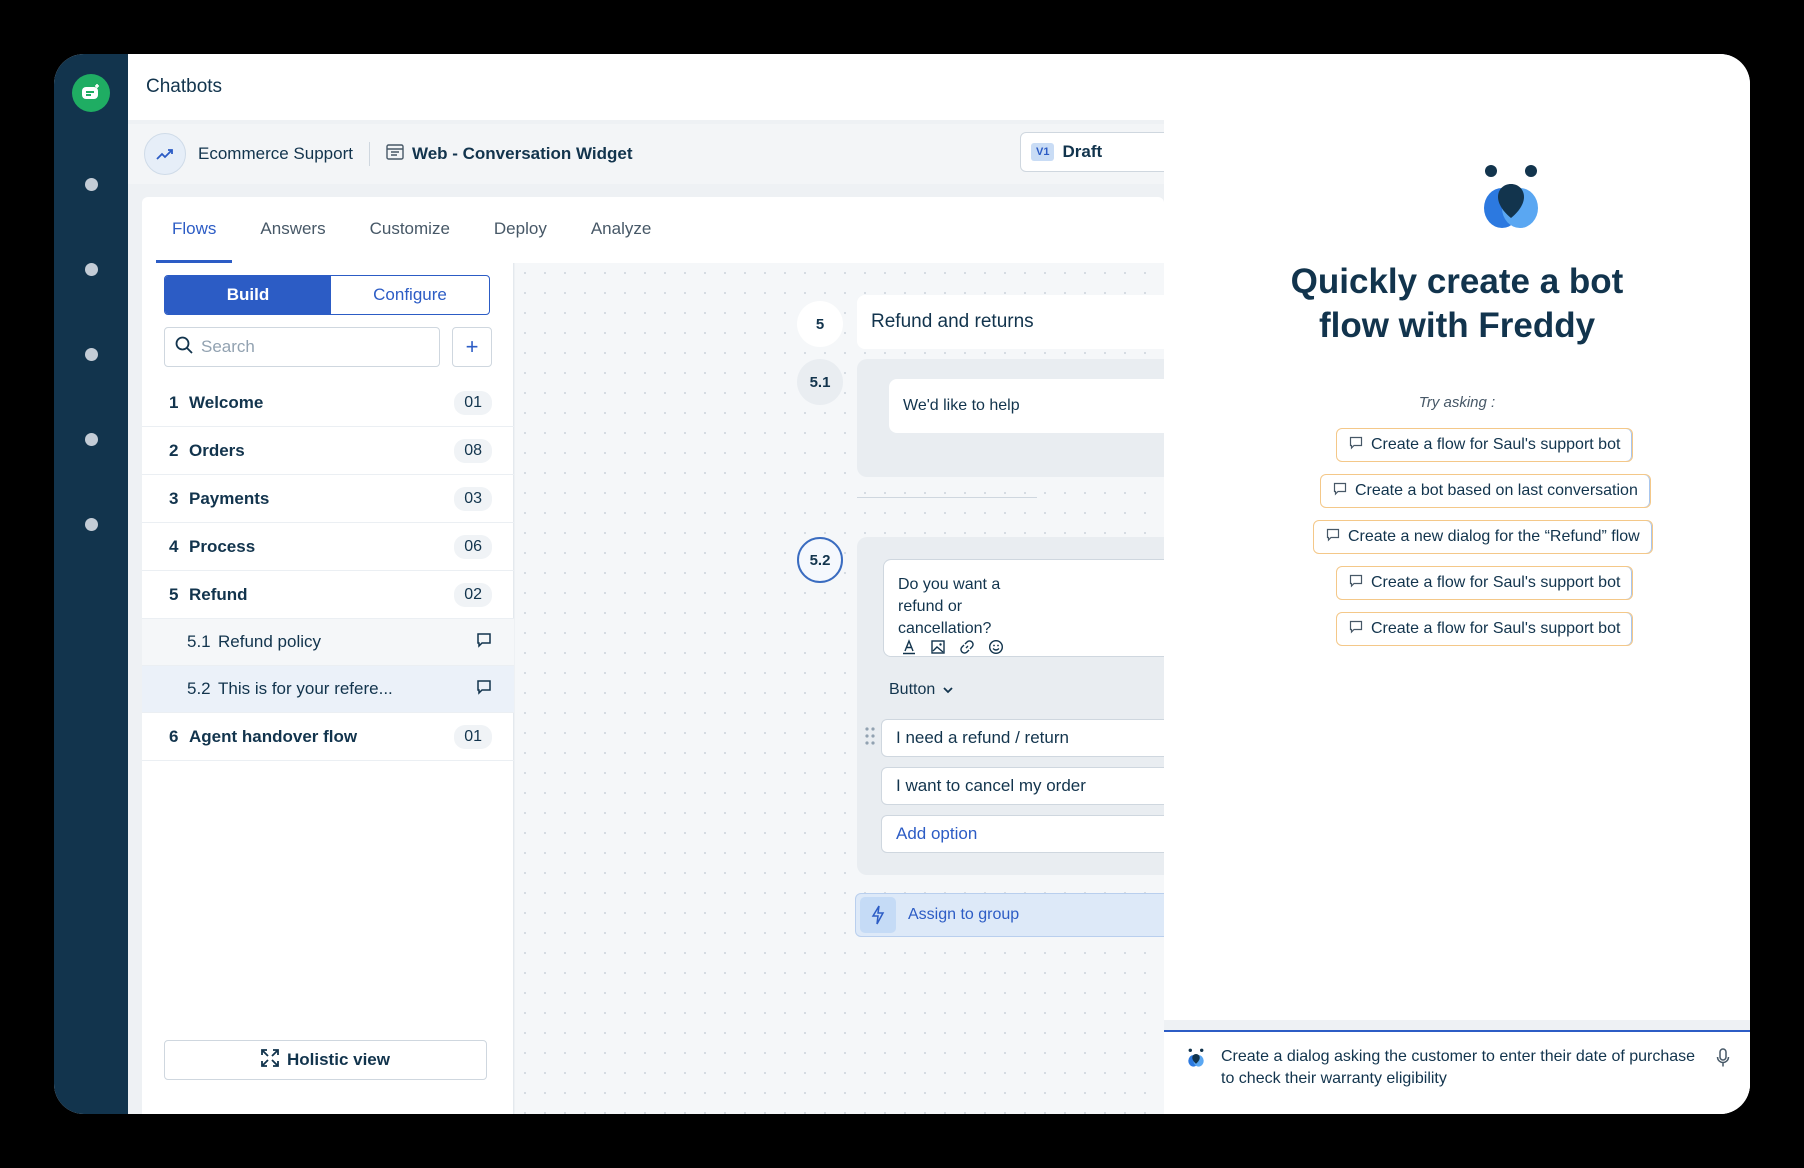  What do you see at coordinates (395, 154) in the screenshot?
I see `widget-icon` at bounding box center [395, 154].